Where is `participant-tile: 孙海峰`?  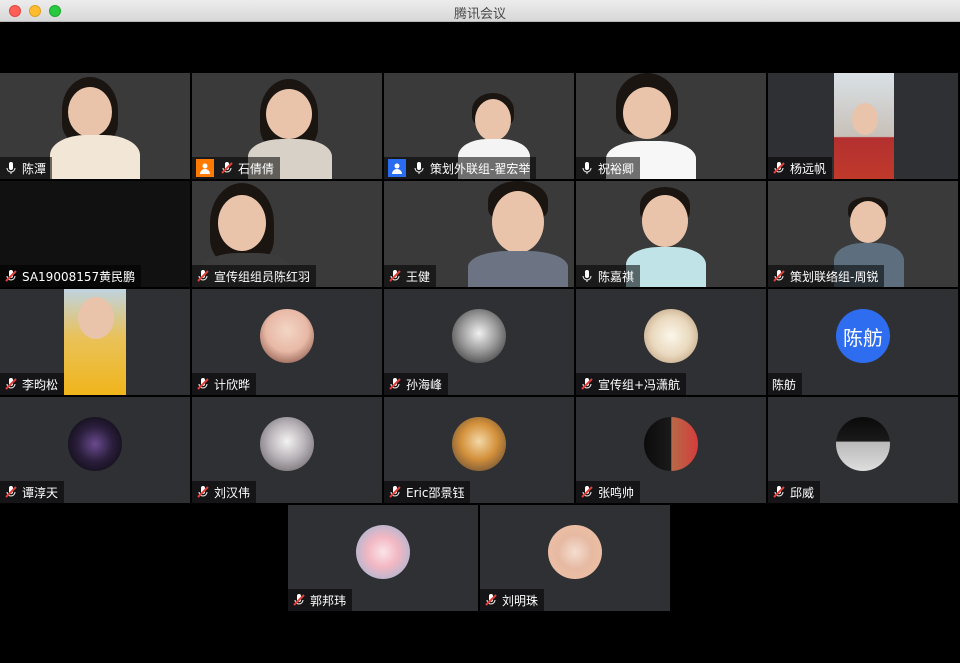
participant-tile: 孙海峰 is located at coordinates (479, 342).